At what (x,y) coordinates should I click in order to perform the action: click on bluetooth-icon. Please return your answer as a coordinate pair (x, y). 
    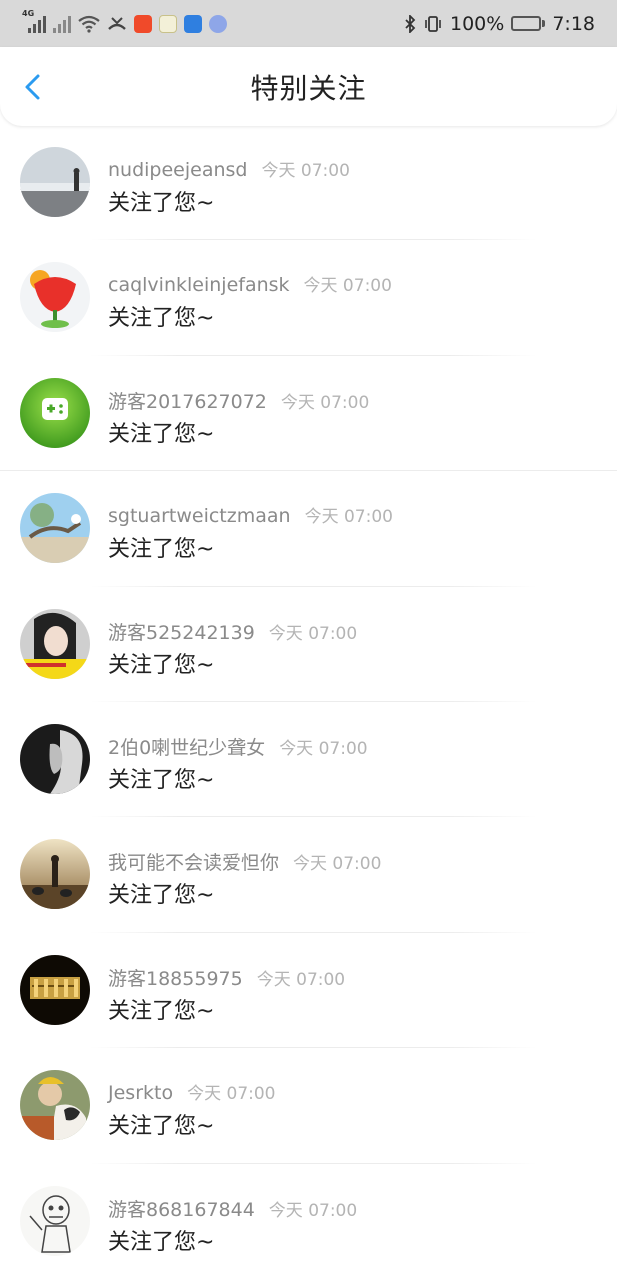
    Looking at the image, I should click on (410, 23).